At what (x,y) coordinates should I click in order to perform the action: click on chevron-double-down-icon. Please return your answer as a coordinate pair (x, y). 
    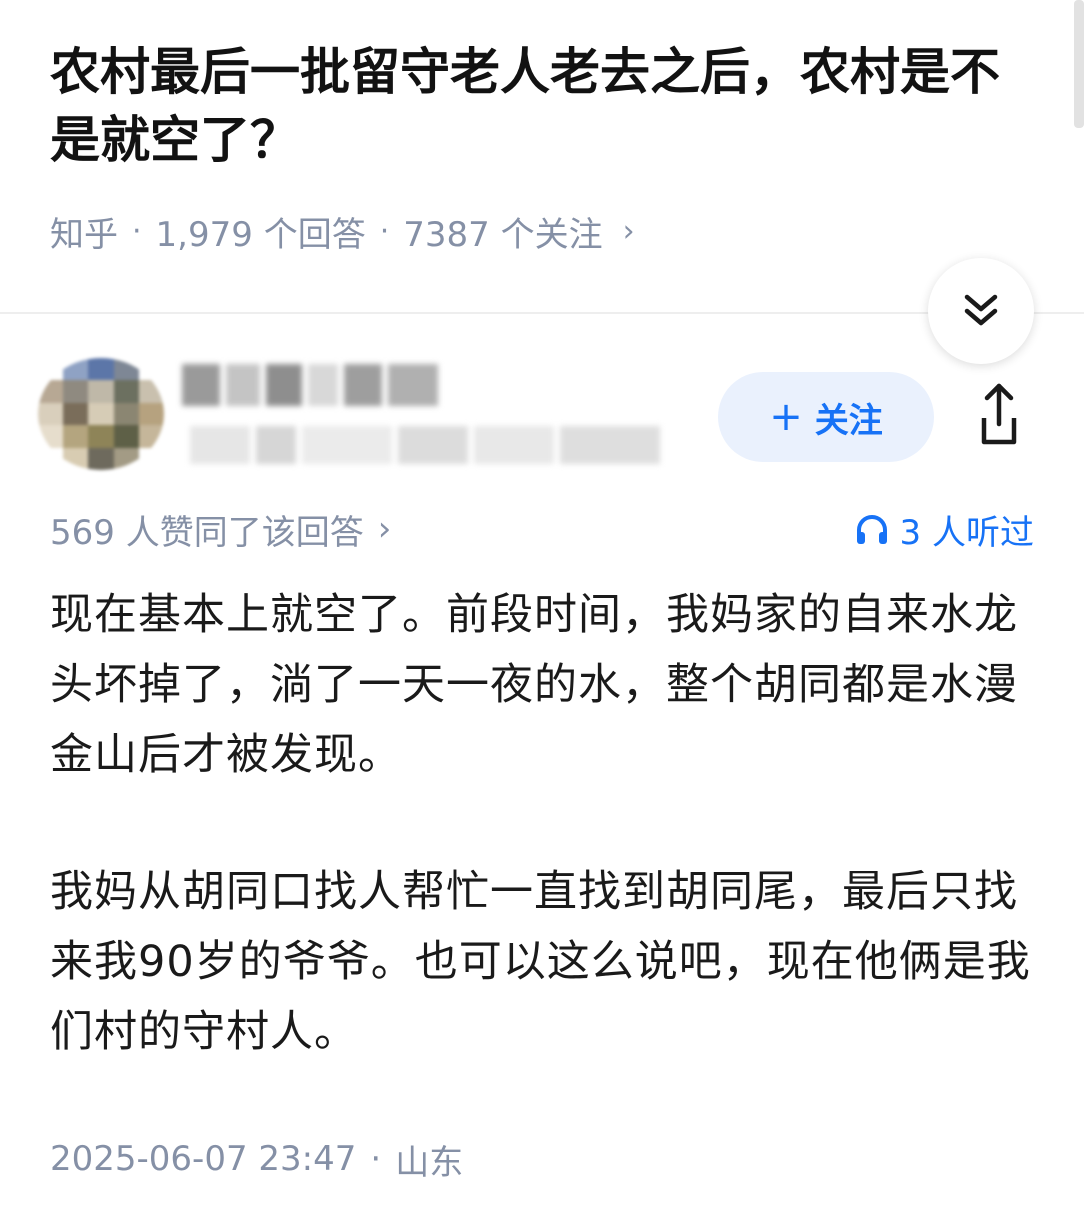
    Looking at the image, I should click on (981, 310).